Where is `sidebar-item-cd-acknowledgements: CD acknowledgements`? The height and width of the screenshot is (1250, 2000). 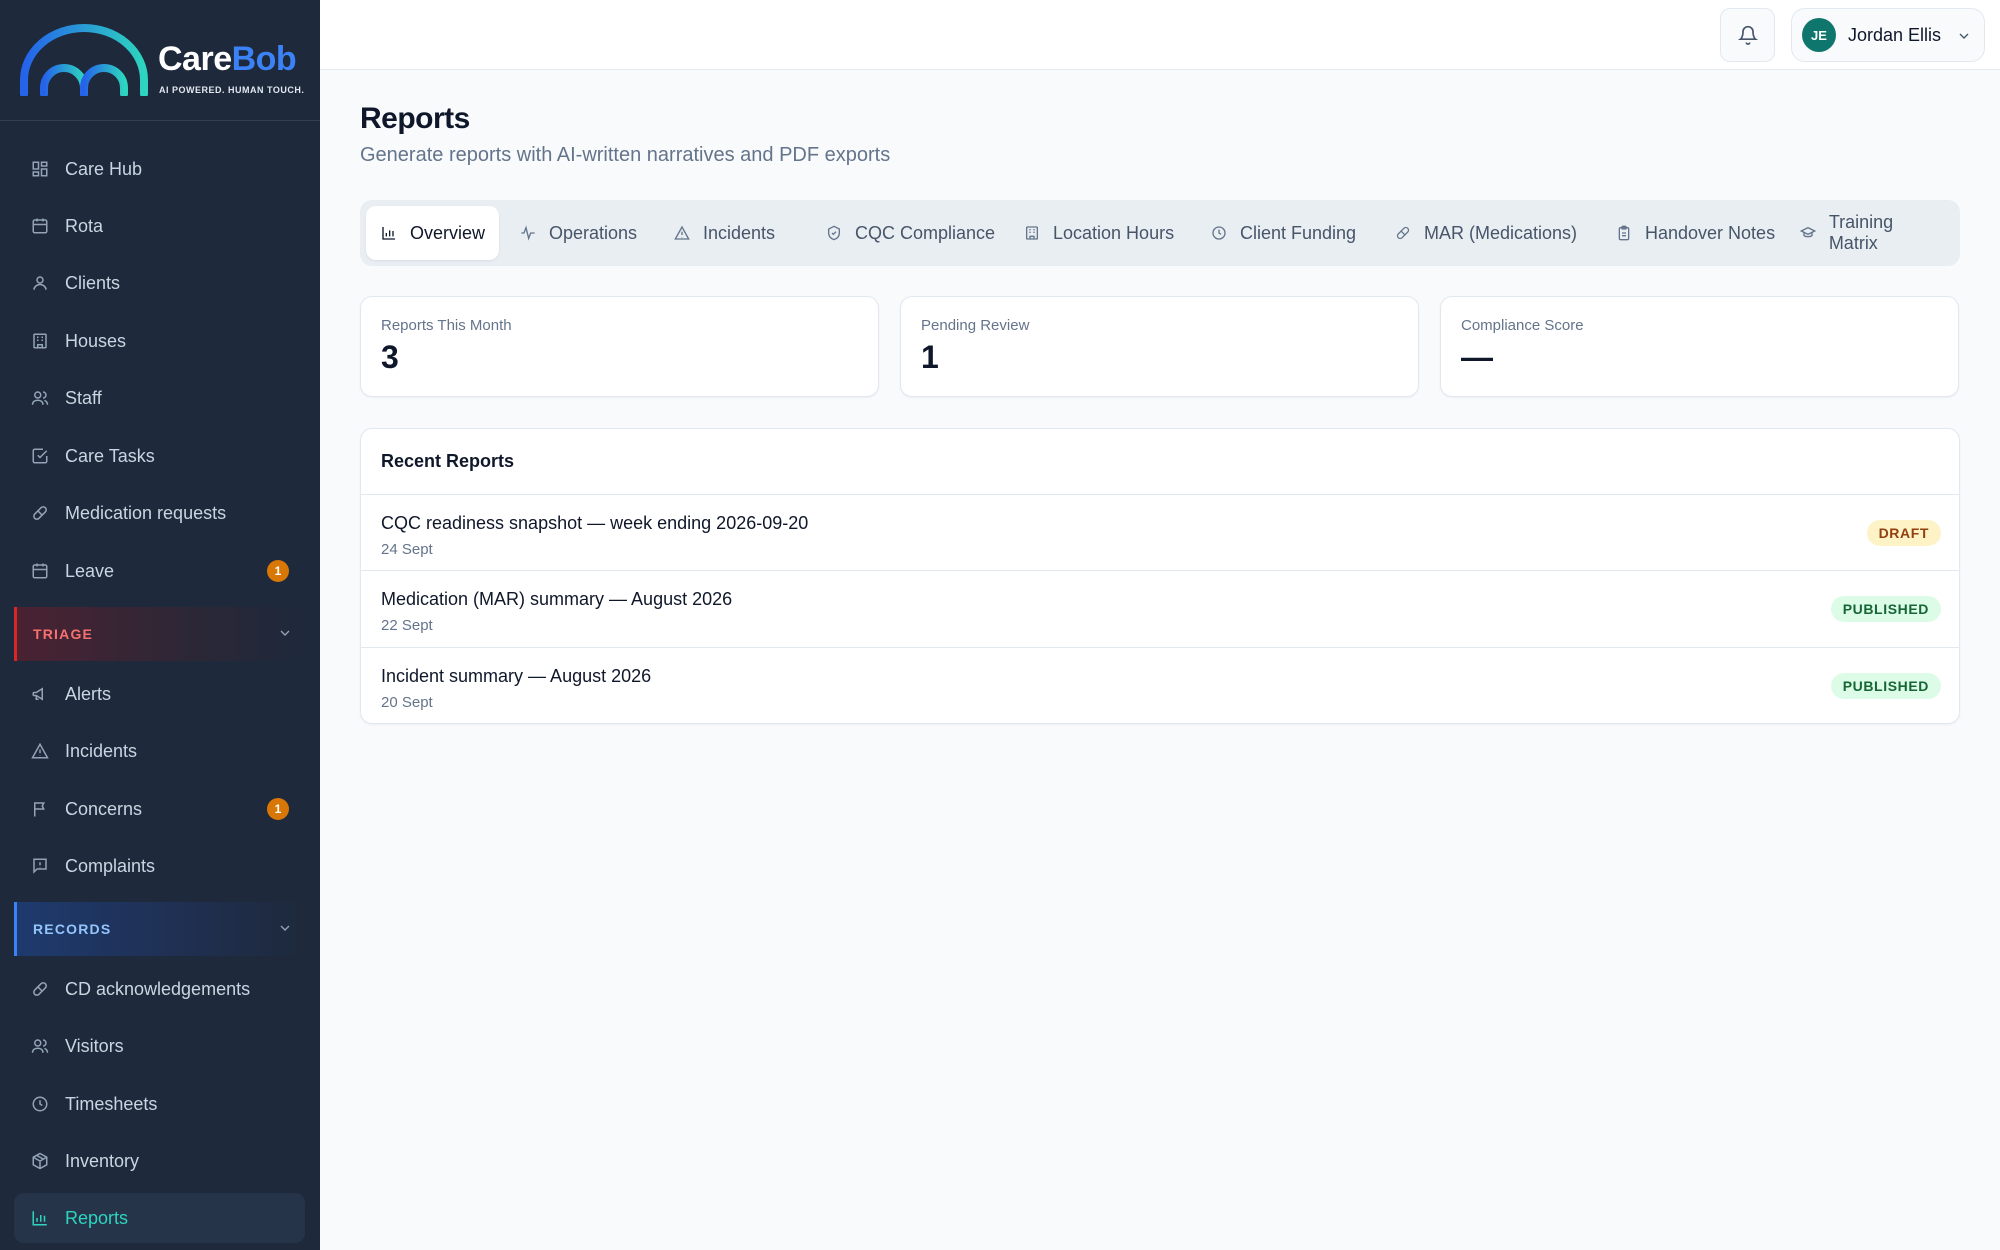
sidebar-item-cd-acknowledgements: CD acknowledgements is located at coordinates (159, 989).